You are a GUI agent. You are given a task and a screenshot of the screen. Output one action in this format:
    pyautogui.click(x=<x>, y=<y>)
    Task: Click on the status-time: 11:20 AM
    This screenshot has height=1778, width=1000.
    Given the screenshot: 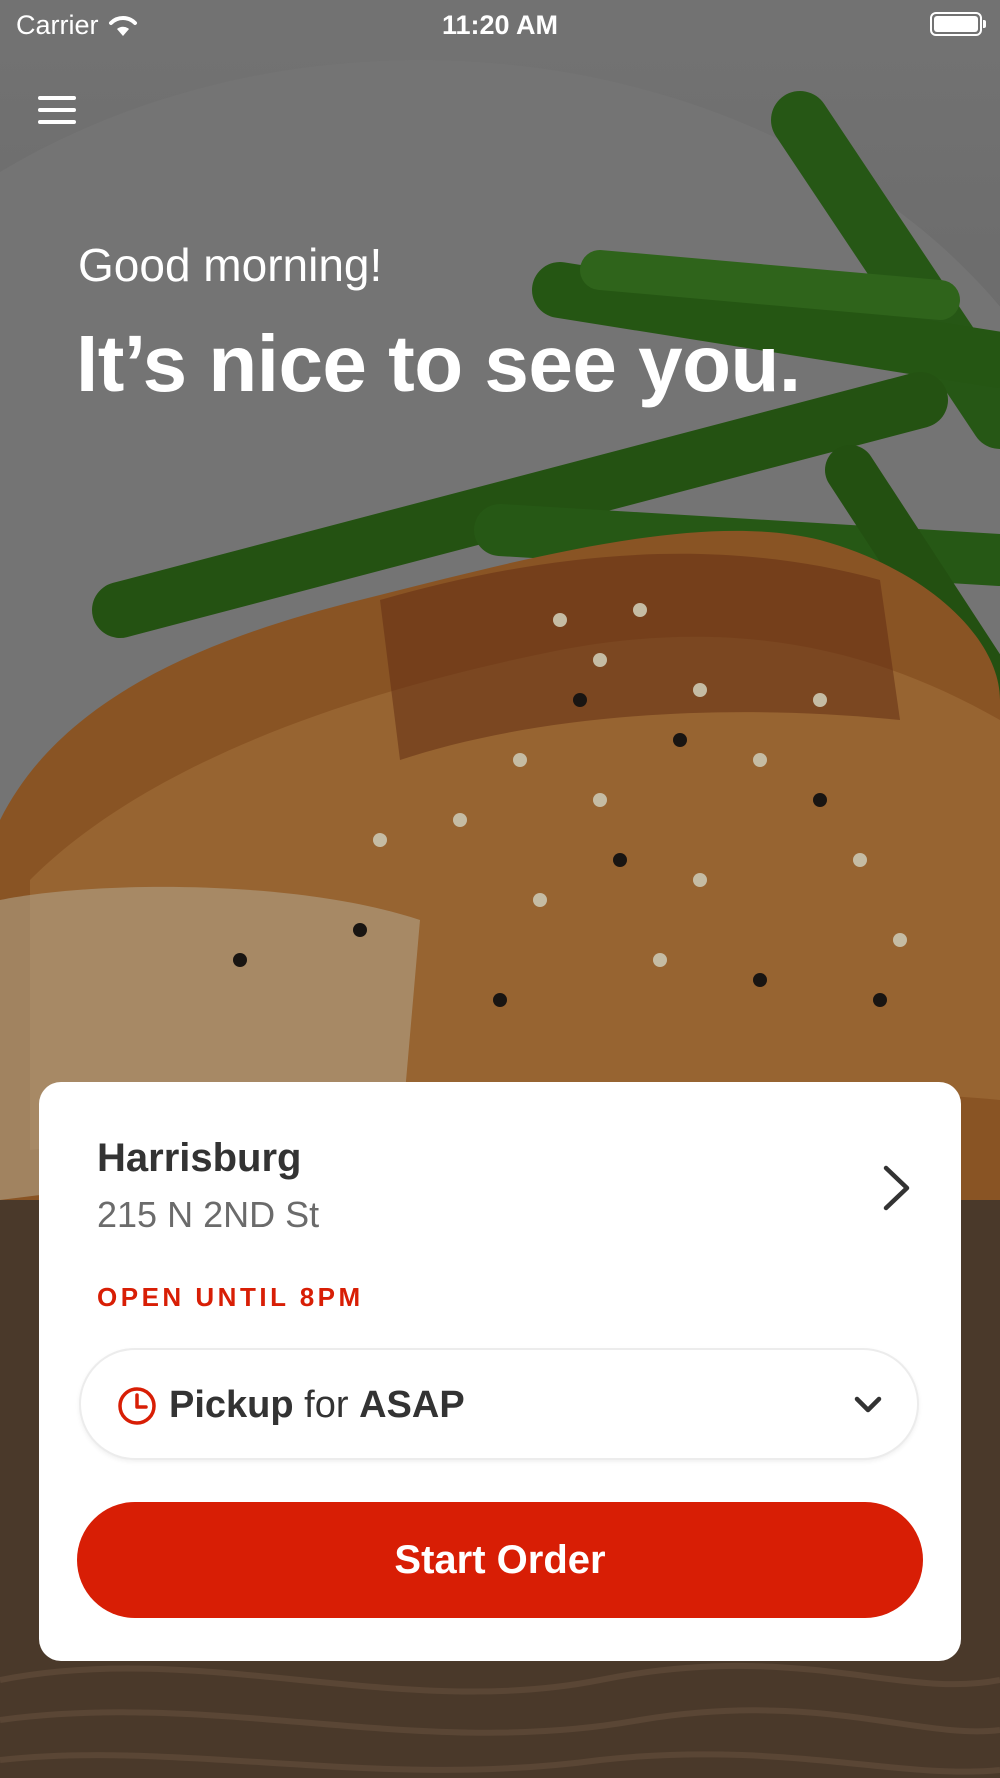 What is the action you would take?
    pyautogui.click(x=500, y=25)
    